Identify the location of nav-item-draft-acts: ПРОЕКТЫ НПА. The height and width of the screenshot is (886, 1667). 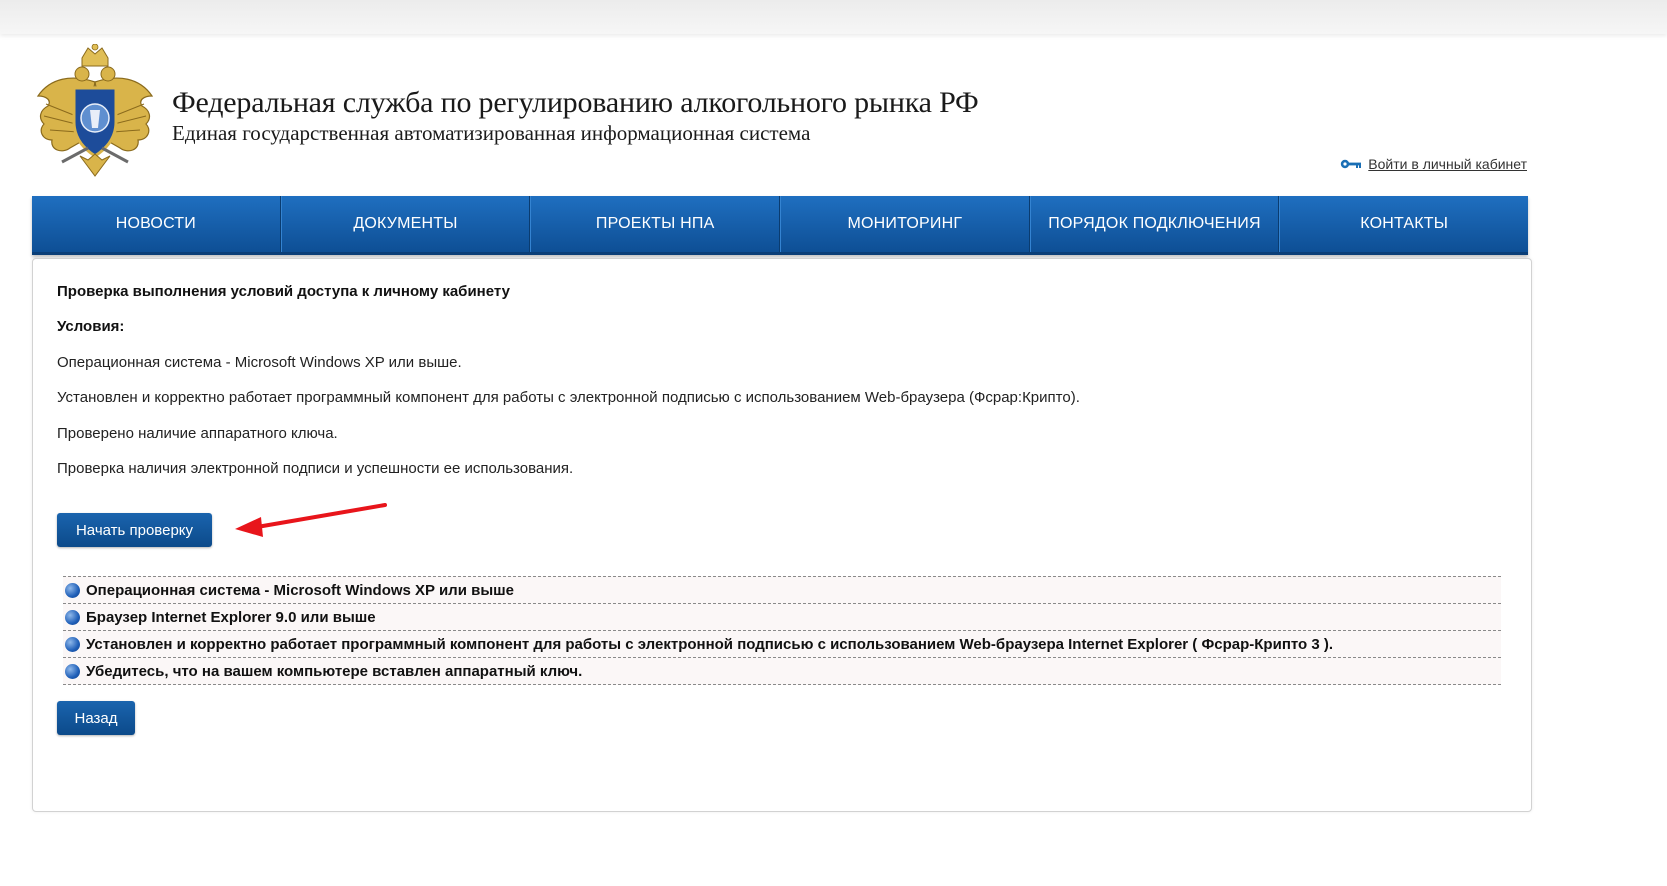
(655, 224).